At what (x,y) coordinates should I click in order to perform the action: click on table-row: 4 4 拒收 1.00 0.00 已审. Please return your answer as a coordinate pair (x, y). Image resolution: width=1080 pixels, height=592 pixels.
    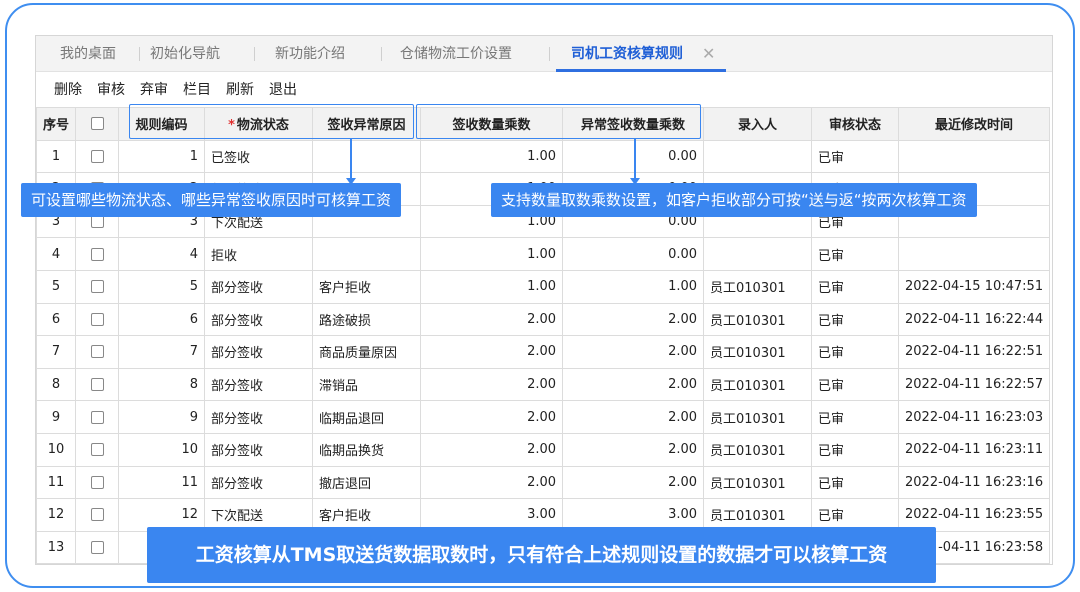
    Looking at the image, I should click on (543, 254).